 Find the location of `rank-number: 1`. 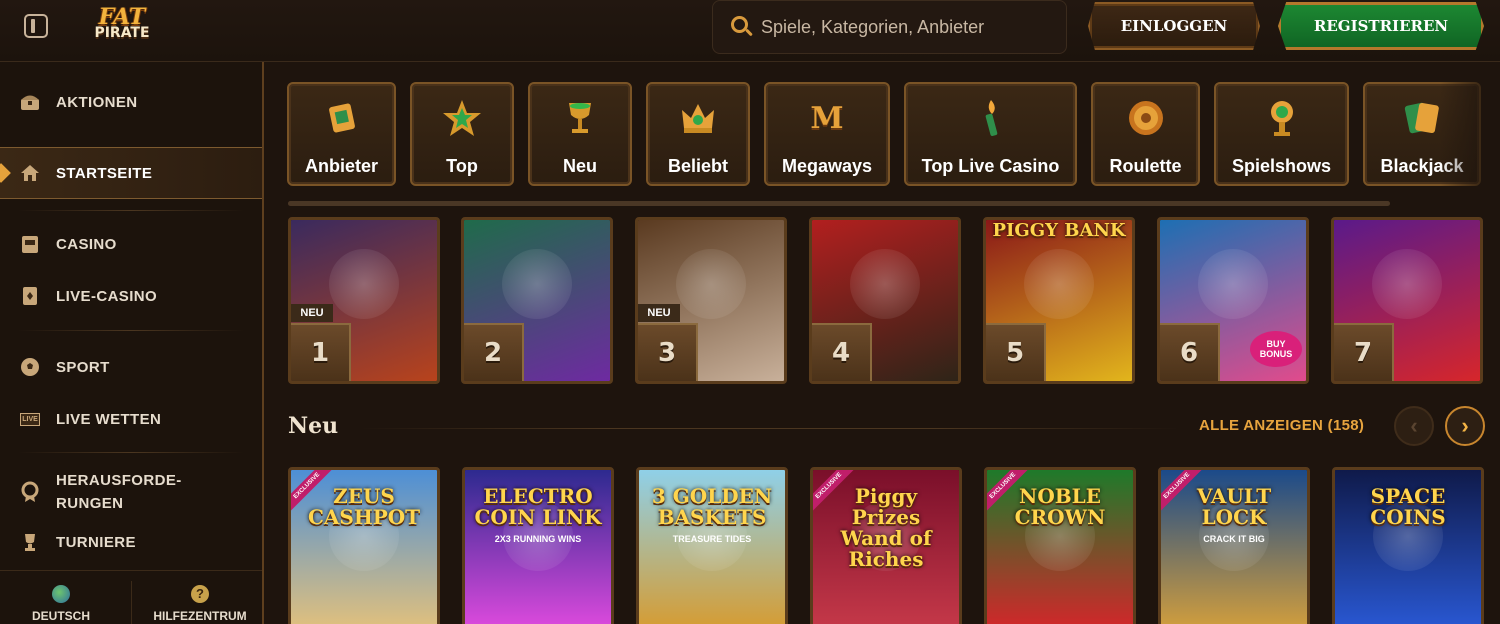

rank-number: 1 is located at coordinates (321, 352).